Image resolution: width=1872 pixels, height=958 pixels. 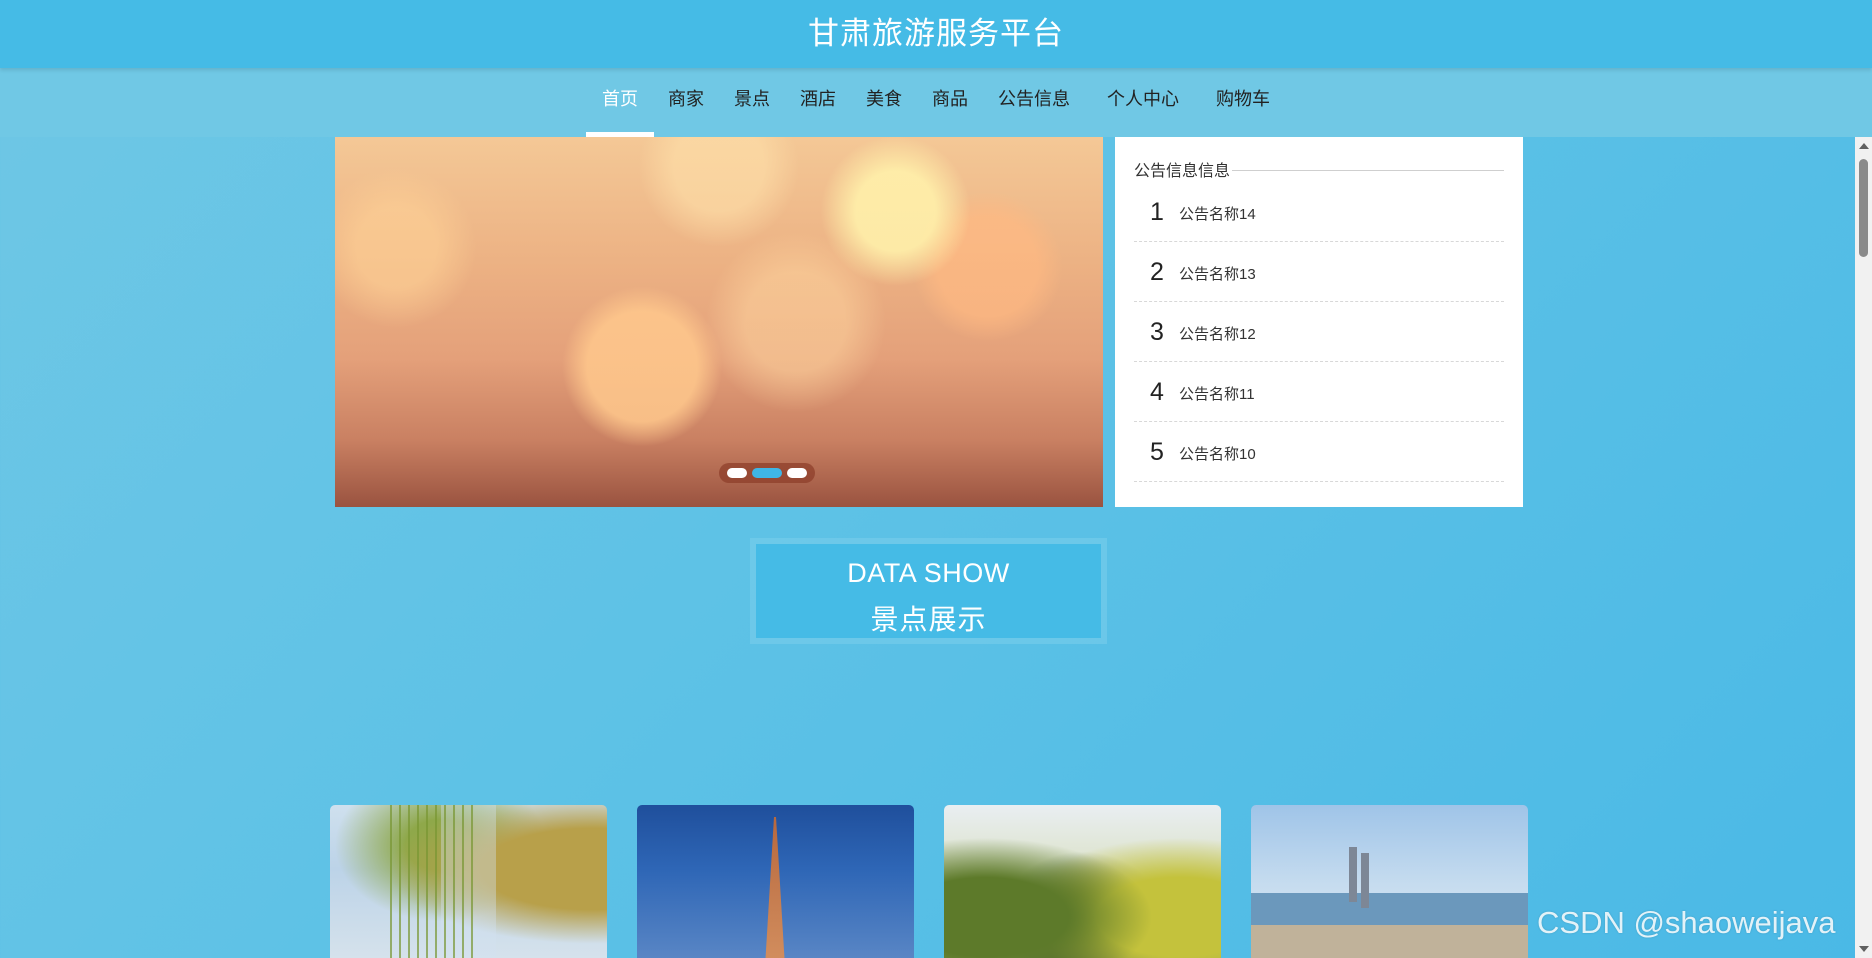 I want to click on nav-item-notices: 公告信息, so click(x=1034, y=102).